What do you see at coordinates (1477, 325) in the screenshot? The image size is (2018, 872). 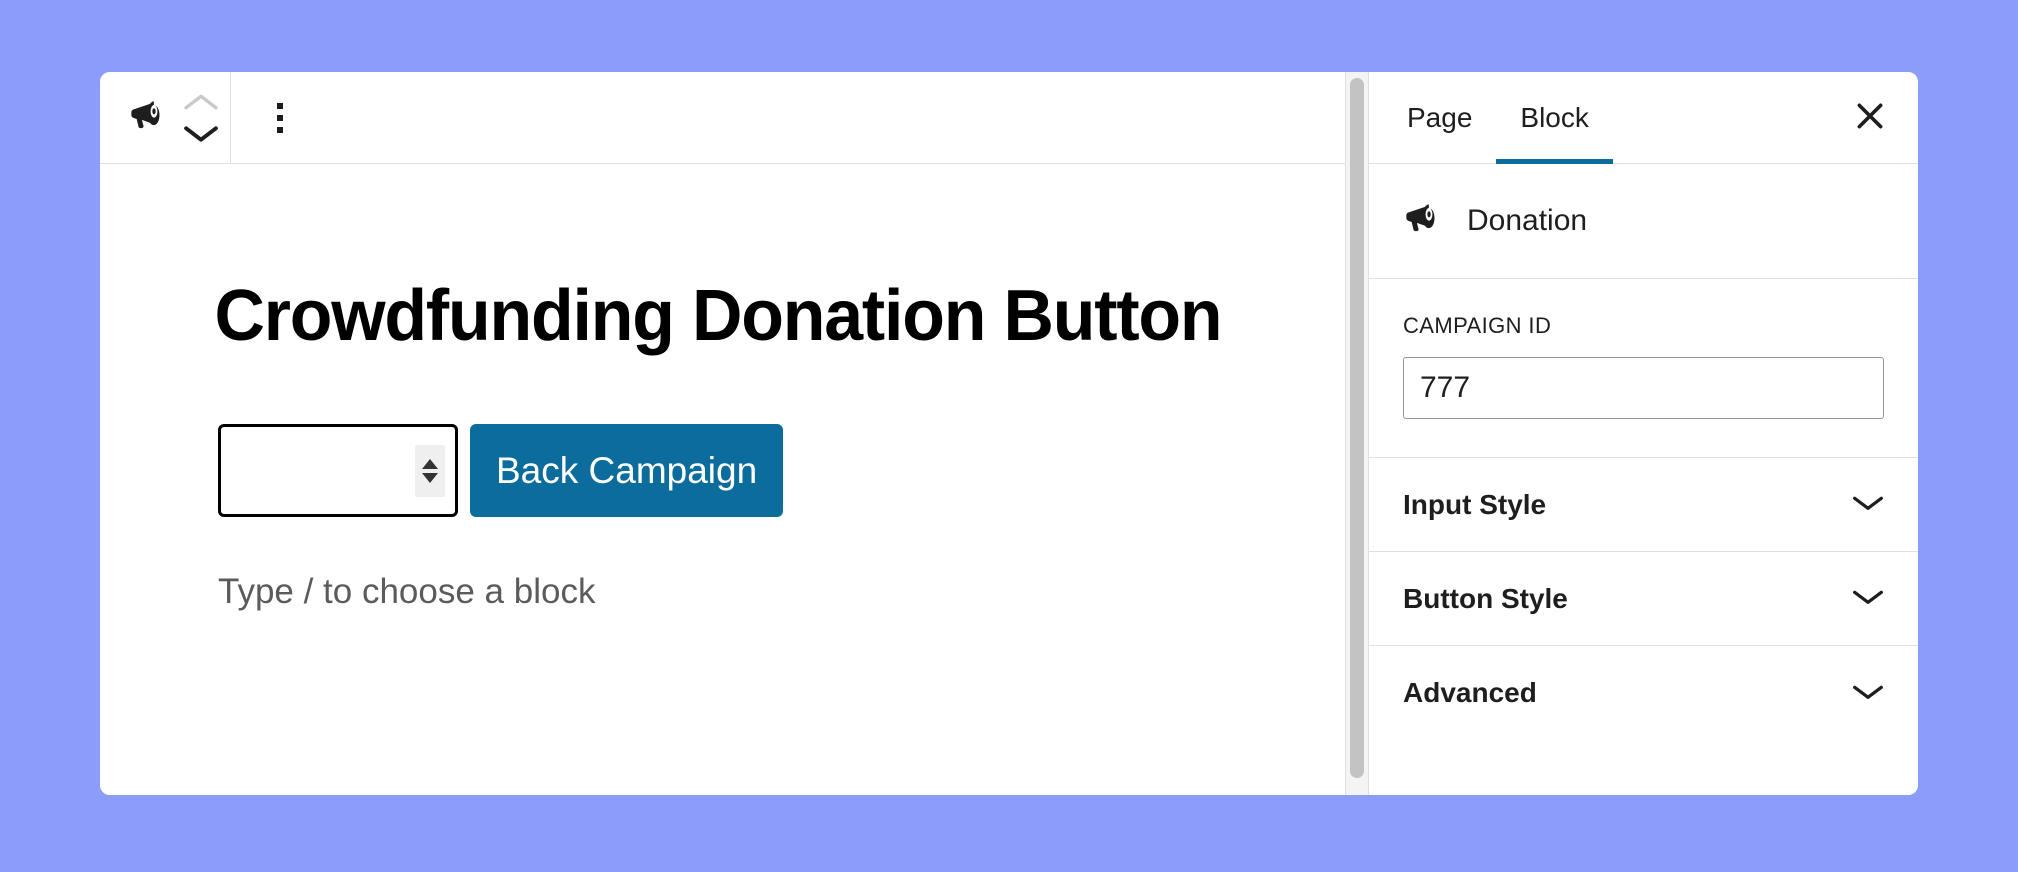 I see `campaign-id-label: CAMPAIGN ID` at bounding box center [1477, 325].